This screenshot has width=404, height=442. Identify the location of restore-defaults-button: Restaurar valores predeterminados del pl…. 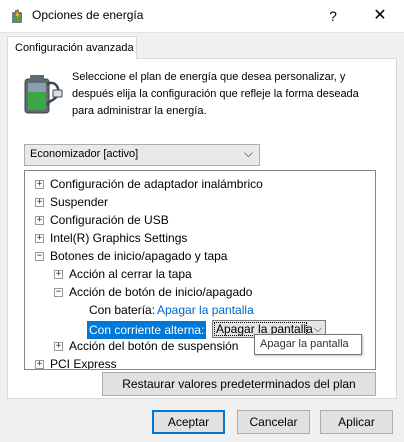
(239, 384).